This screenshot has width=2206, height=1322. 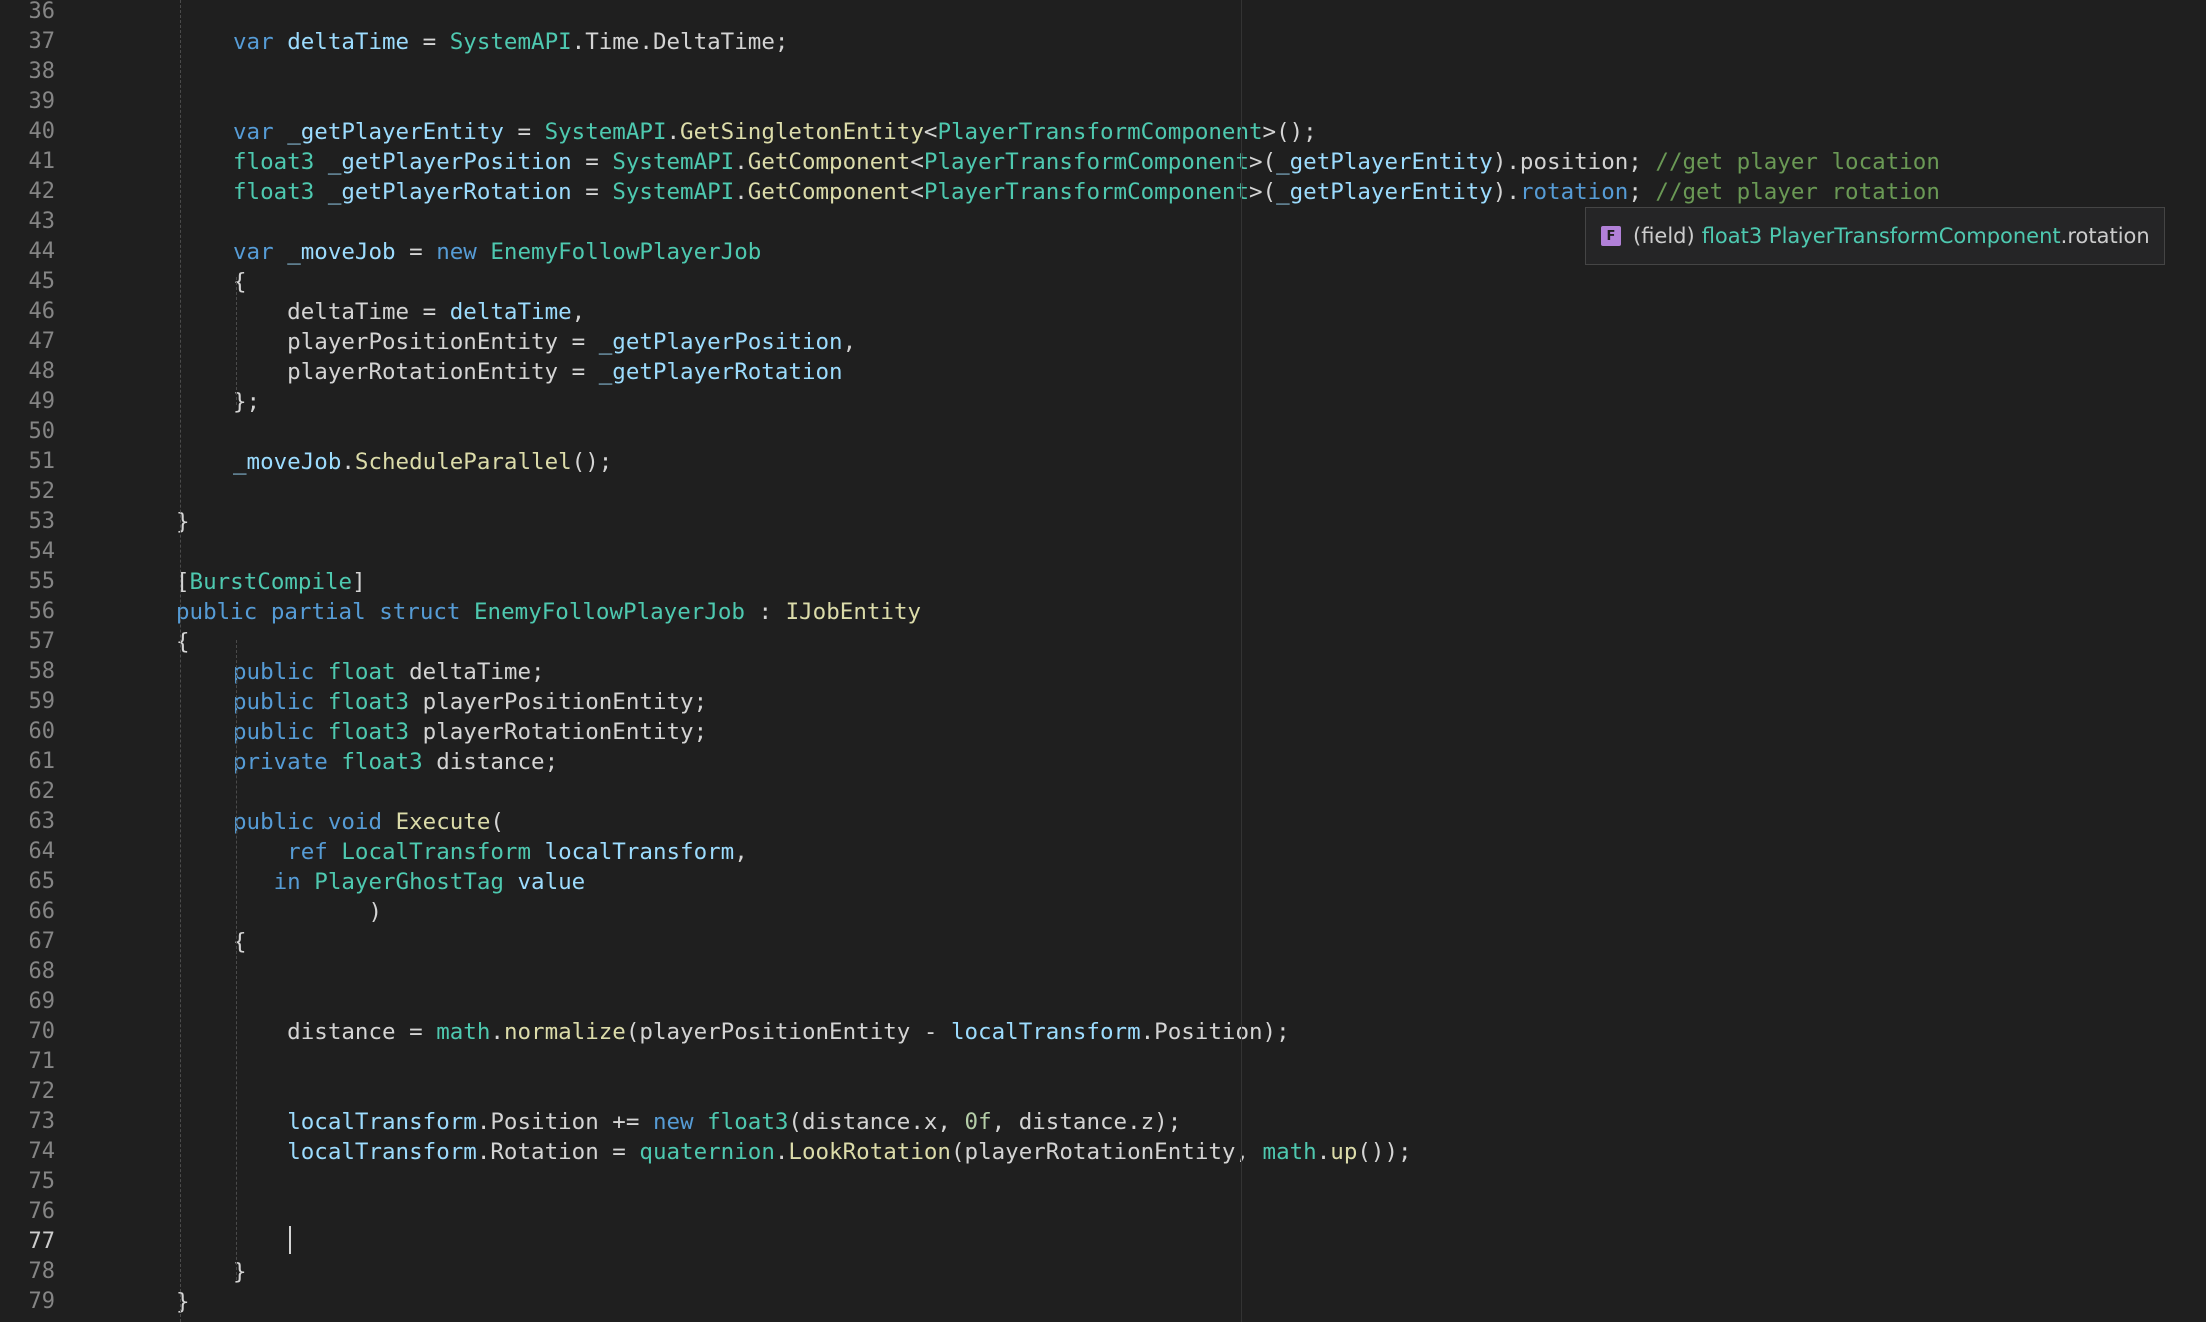 I want to click on code-token: (distance.x,, so click(x=876, y=1122).